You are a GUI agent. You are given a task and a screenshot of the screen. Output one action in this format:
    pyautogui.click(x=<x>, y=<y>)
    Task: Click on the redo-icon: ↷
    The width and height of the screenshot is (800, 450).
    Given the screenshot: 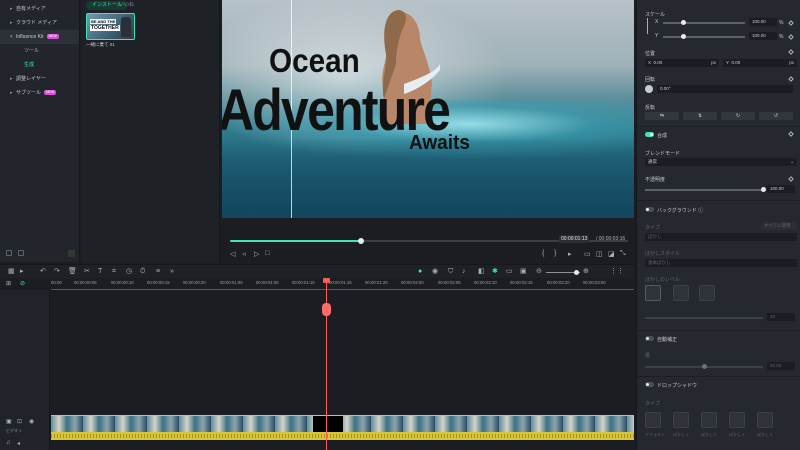 What is the action you would take?
    pyautogui.click(x=57, y=272)
    